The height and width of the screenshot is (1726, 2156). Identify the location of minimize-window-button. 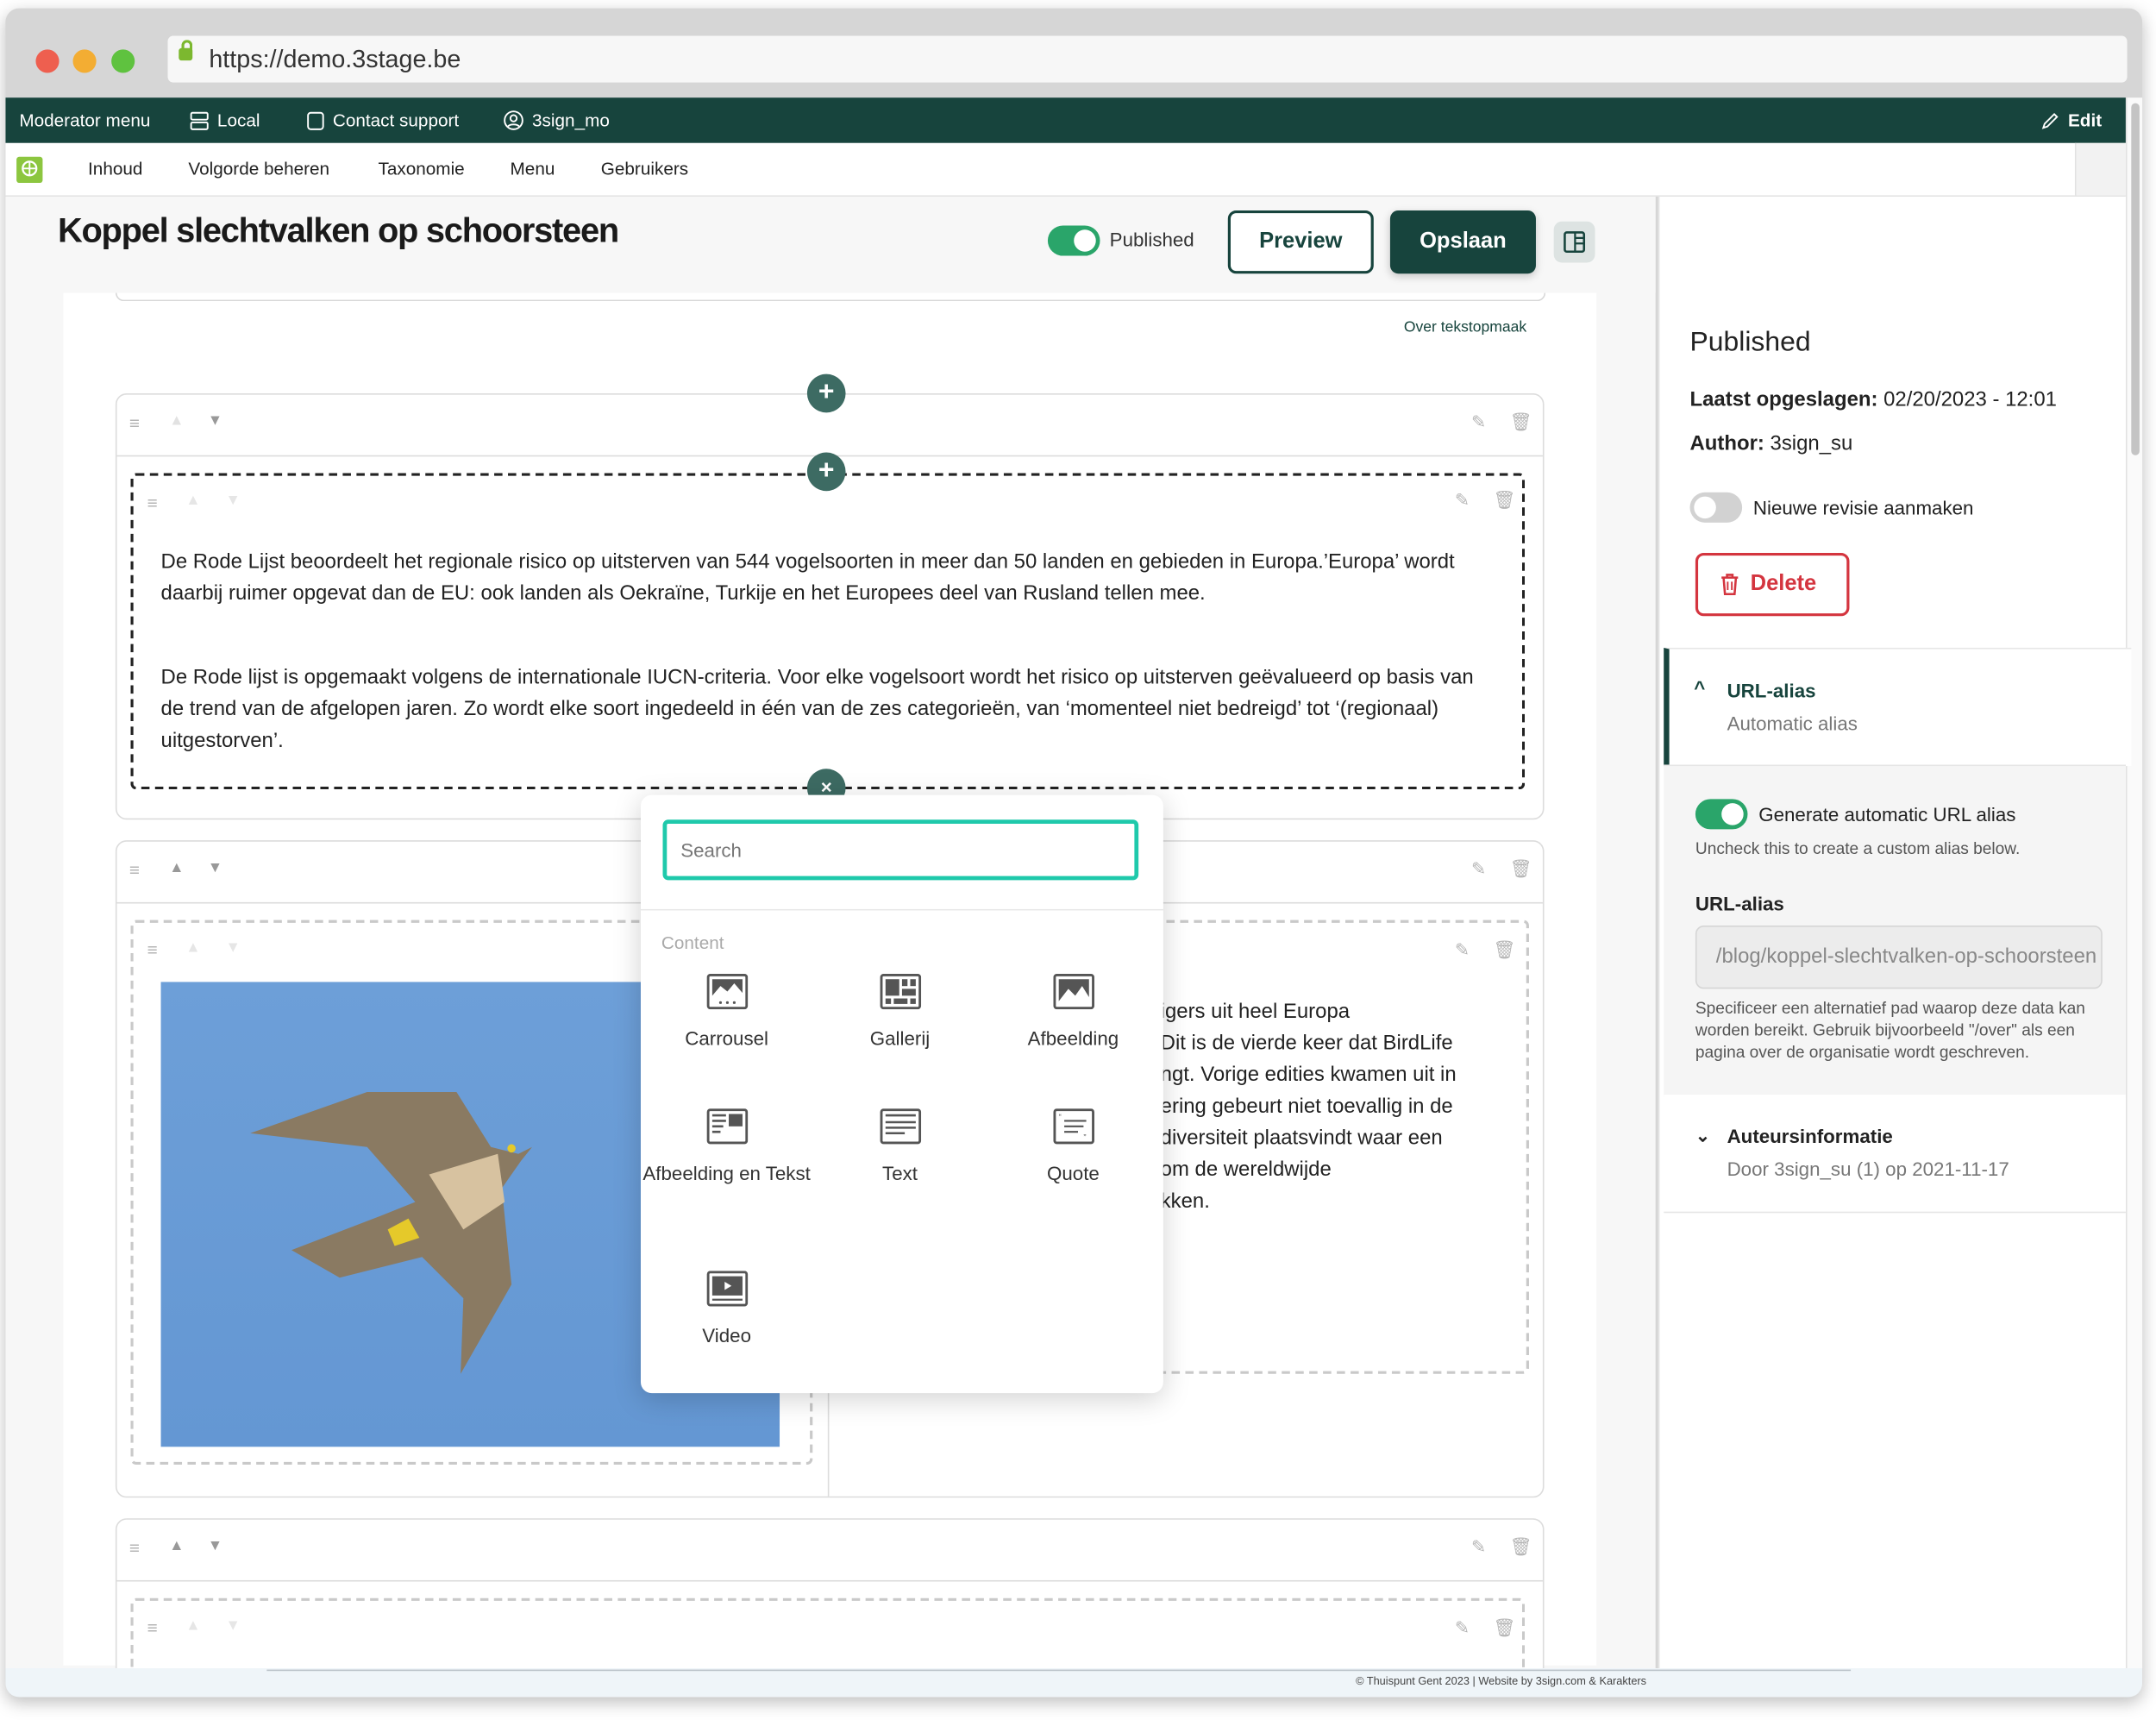
(84, 61).